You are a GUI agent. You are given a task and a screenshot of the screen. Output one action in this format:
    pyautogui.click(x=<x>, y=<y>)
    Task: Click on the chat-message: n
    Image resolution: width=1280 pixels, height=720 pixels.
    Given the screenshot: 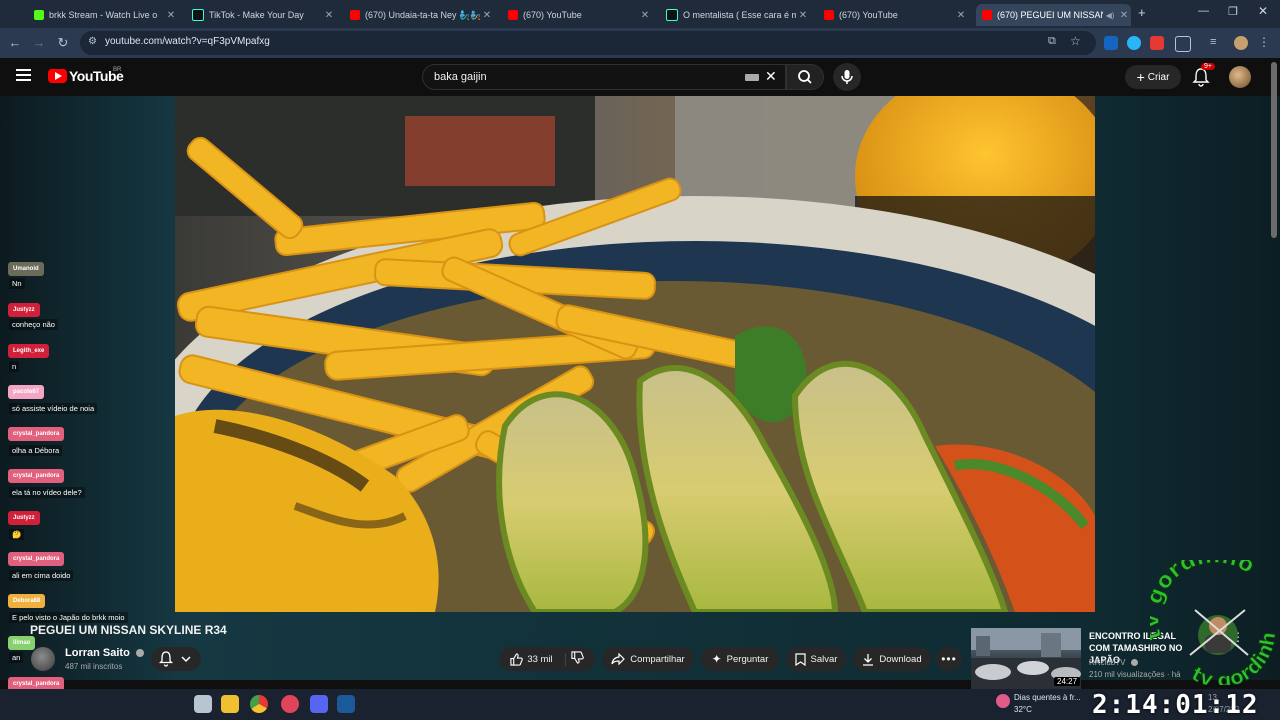 What is the action you would take?
    pyautogui.click(x=14, y=366)
    